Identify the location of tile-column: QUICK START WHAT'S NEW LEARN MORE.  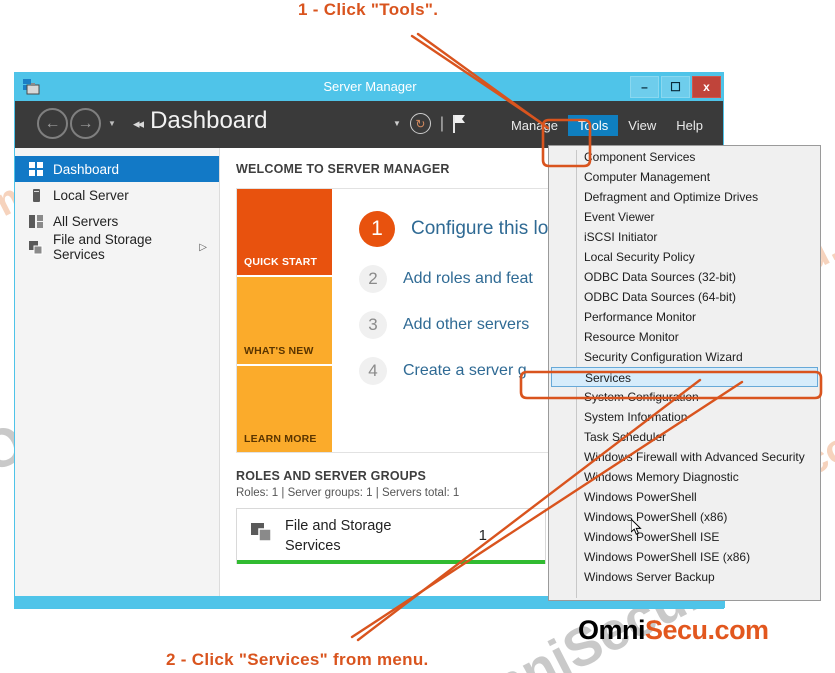
(284, 320).